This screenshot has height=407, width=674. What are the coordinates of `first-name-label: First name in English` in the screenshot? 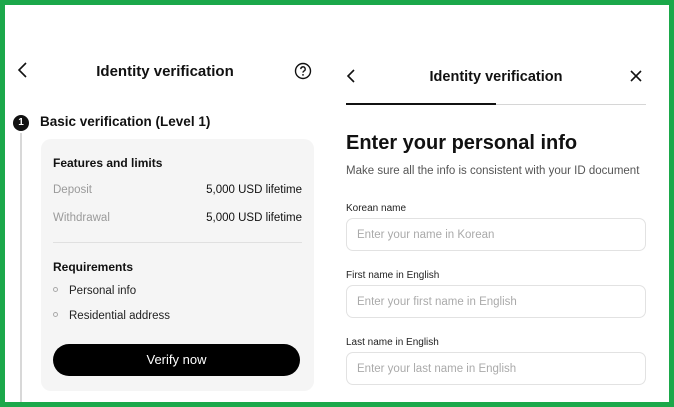 It's located at (393, 275).